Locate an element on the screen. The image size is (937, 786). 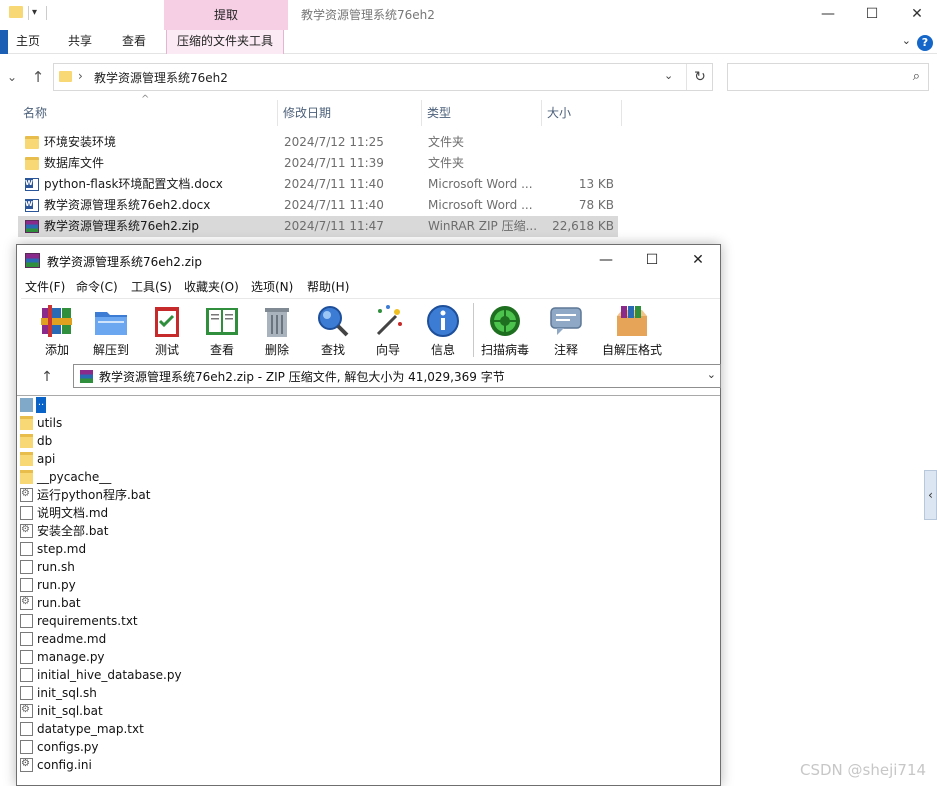
column-name: 名称 is located at coordinates (148, 113).